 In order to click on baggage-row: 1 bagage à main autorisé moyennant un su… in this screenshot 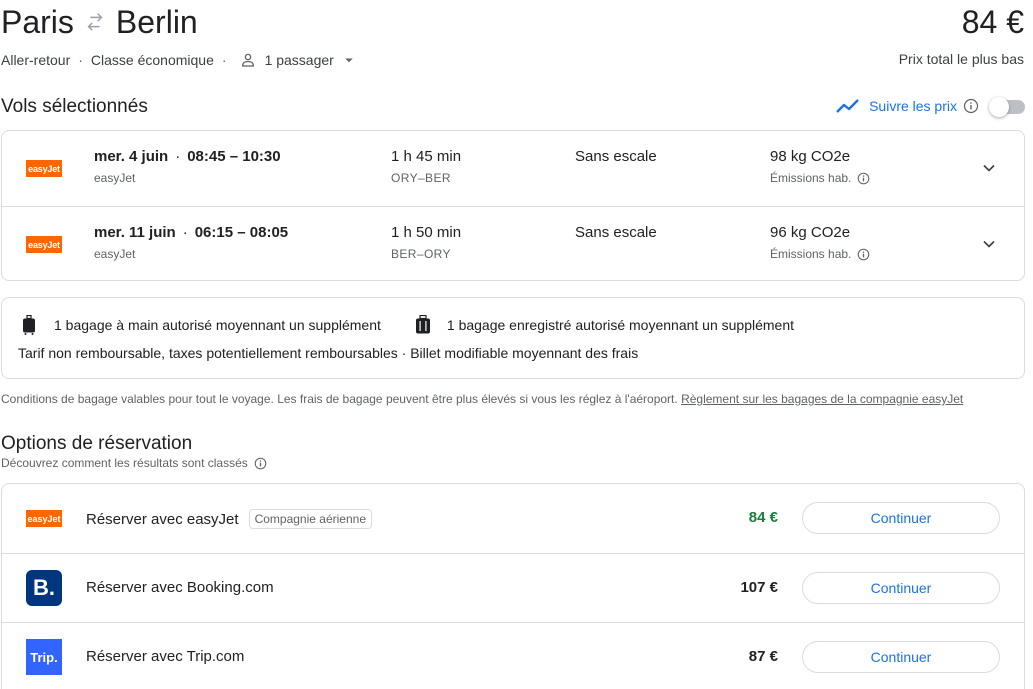, I will do `click(408, 325)`.